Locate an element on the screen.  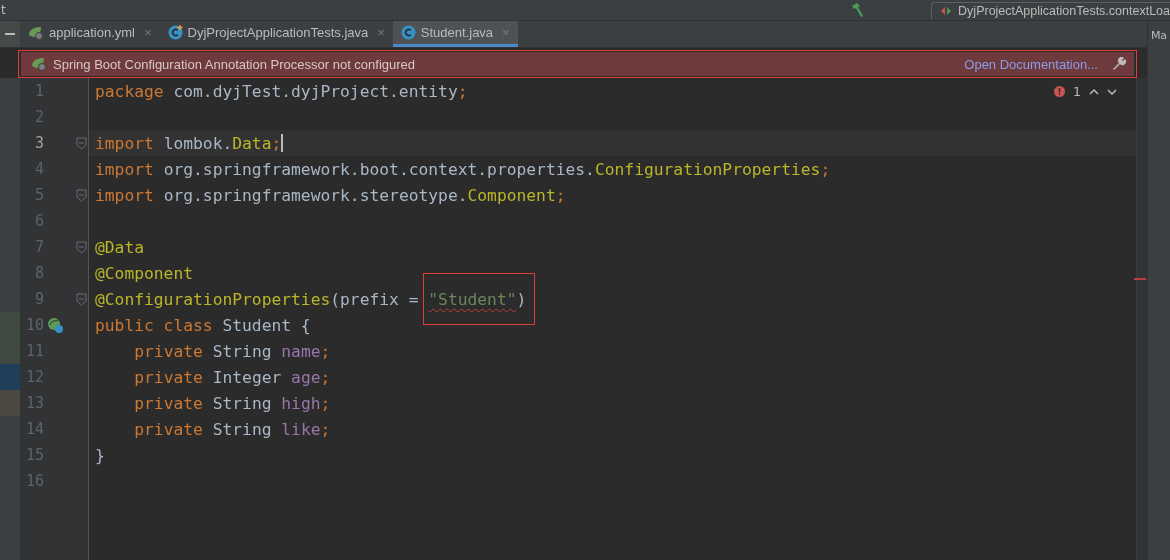
title-text: t is located at coordinates (3, 10).